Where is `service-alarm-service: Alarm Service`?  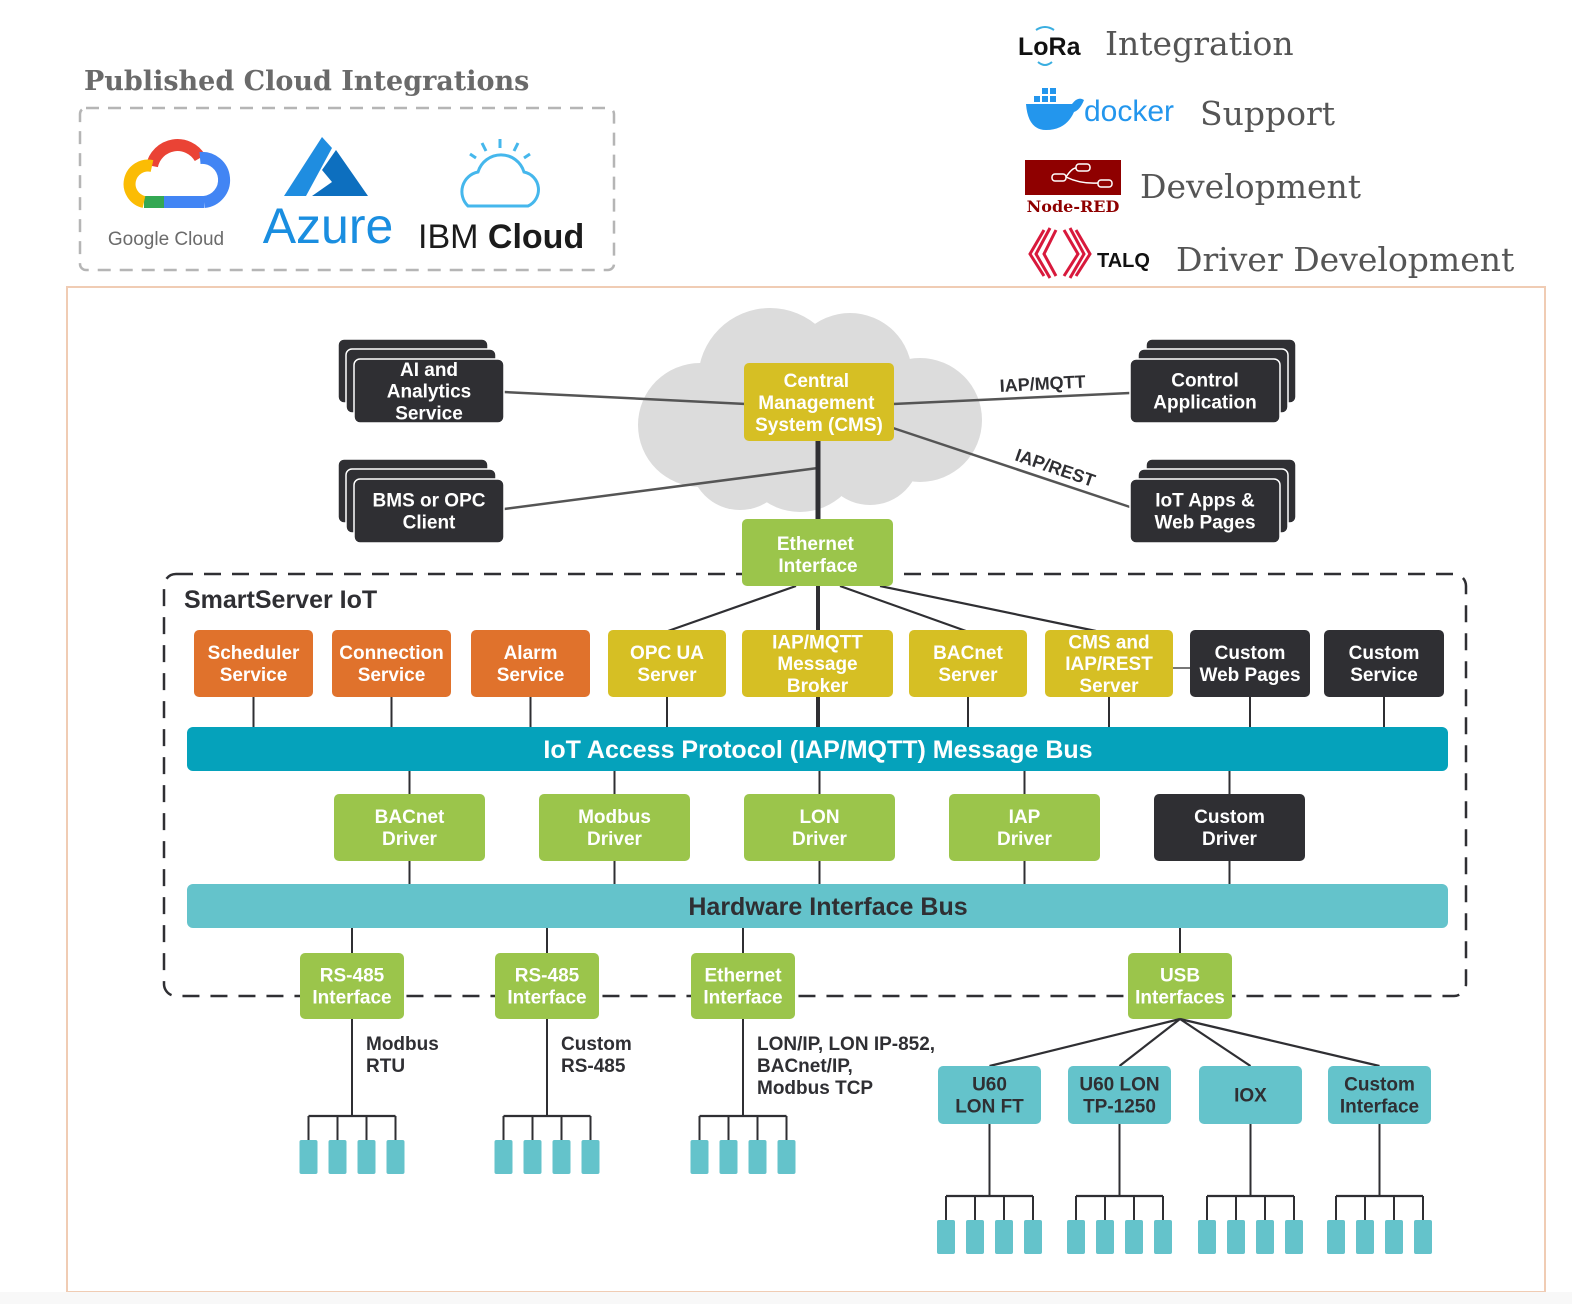 service-alarm-service: Alarm Service is located at coordinates (530, 663).